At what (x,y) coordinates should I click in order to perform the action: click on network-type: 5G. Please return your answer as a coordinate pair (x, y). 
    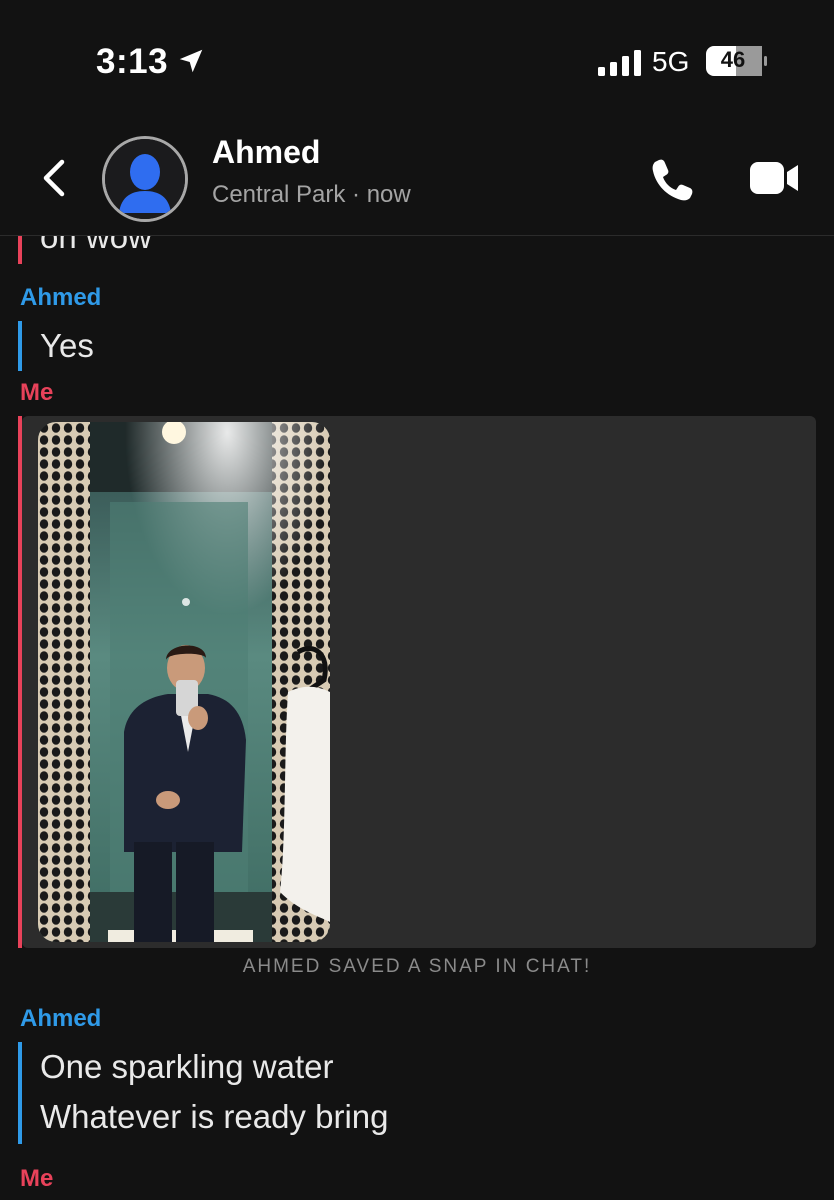
    Looking at the image, I should click on (671, 61).